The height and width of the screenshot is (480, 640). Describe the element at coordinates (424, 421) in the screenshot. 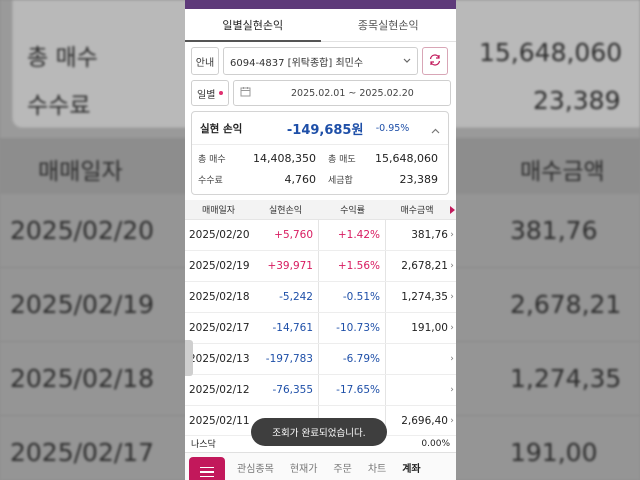

I see `cell-buy-amount: 2,696,40` at that location.